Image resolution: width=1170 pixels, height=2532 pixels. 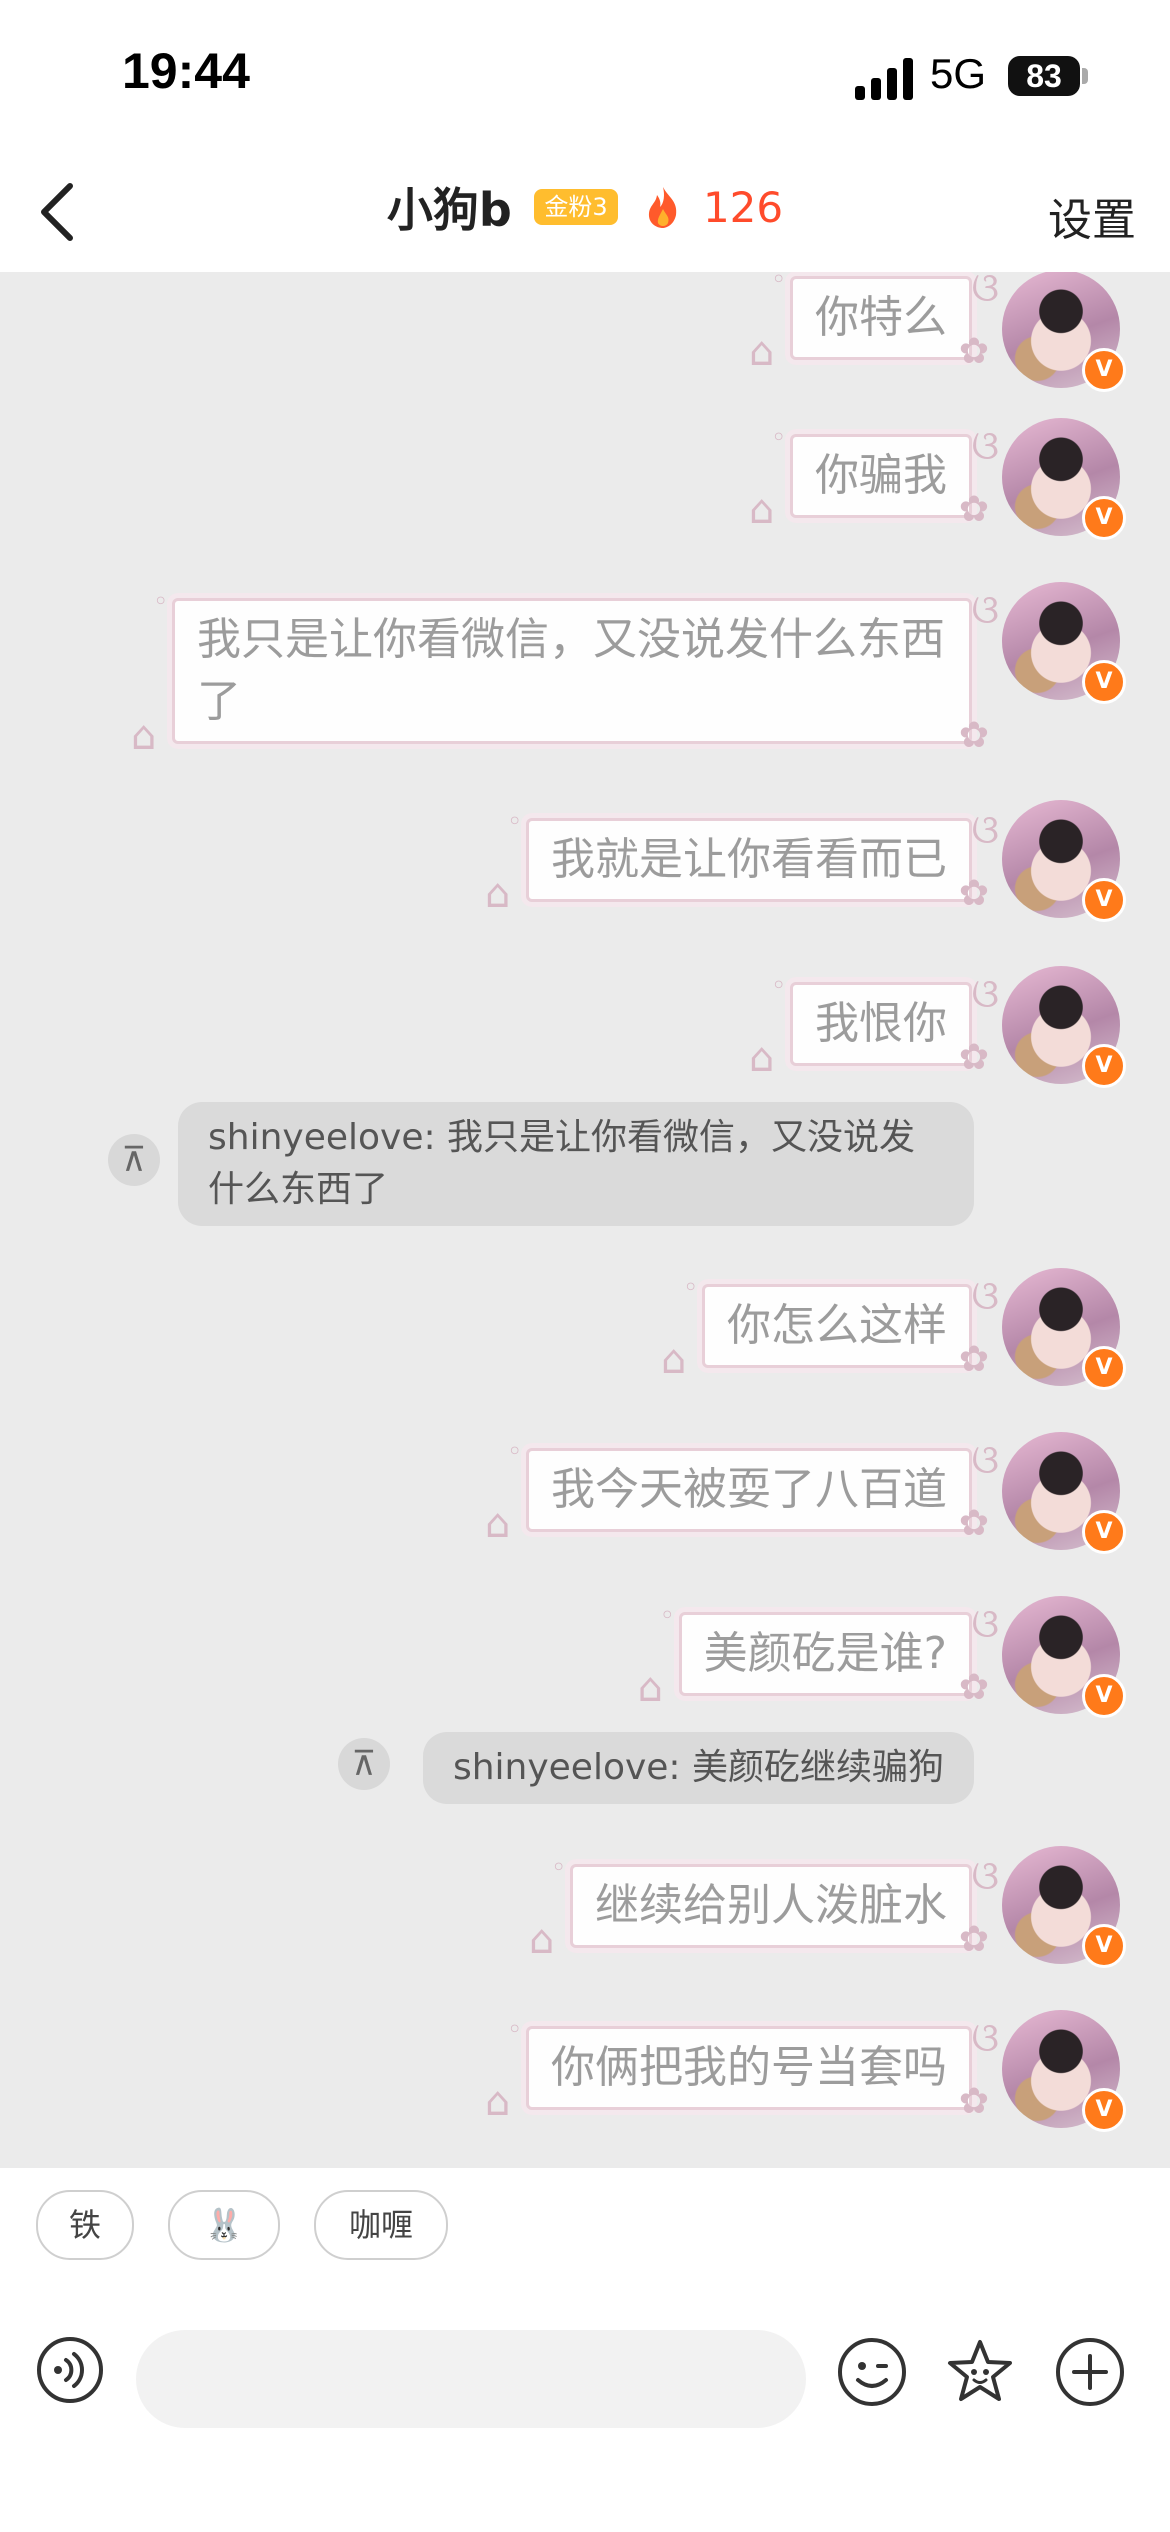 I want to click on quick-reply-chip: 🐰, so click(x=224, y=2225).